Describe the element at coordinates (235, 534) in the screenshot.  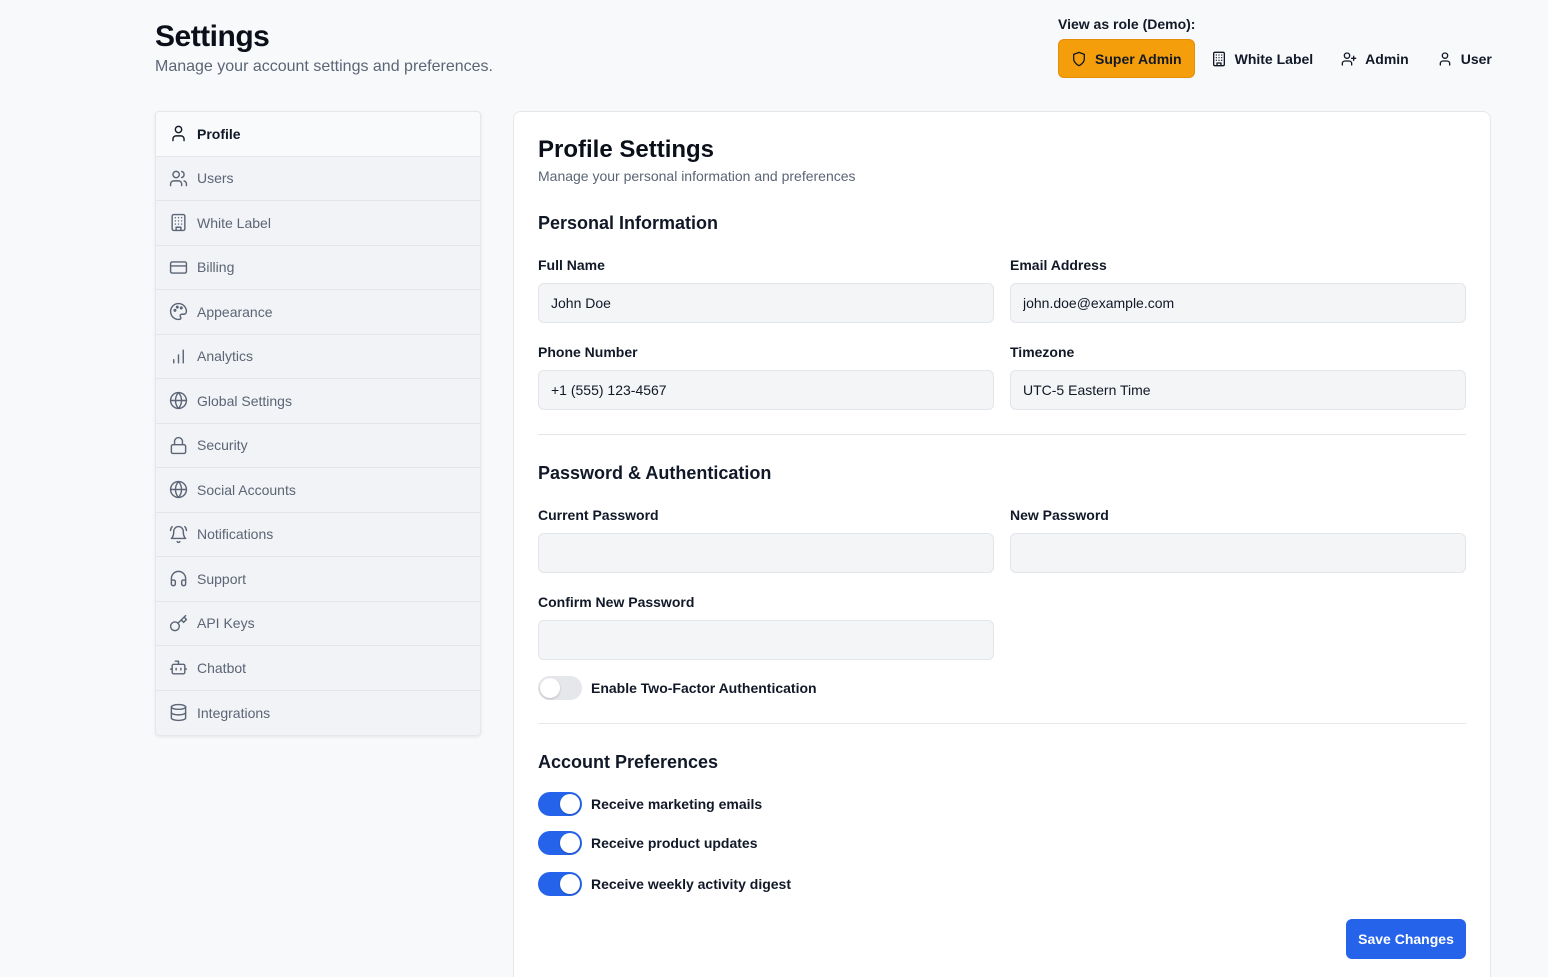
I see `sidebar-item-label: Notifications` at that location.